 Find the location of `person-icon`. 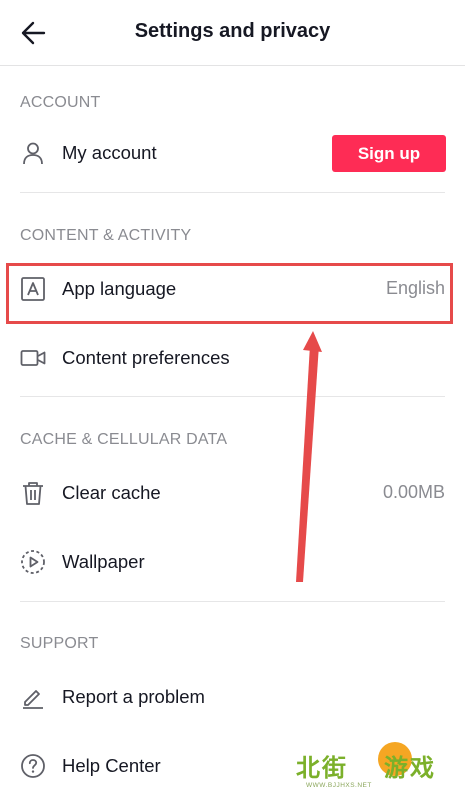

person-icon is located at coordinates (33, 153).